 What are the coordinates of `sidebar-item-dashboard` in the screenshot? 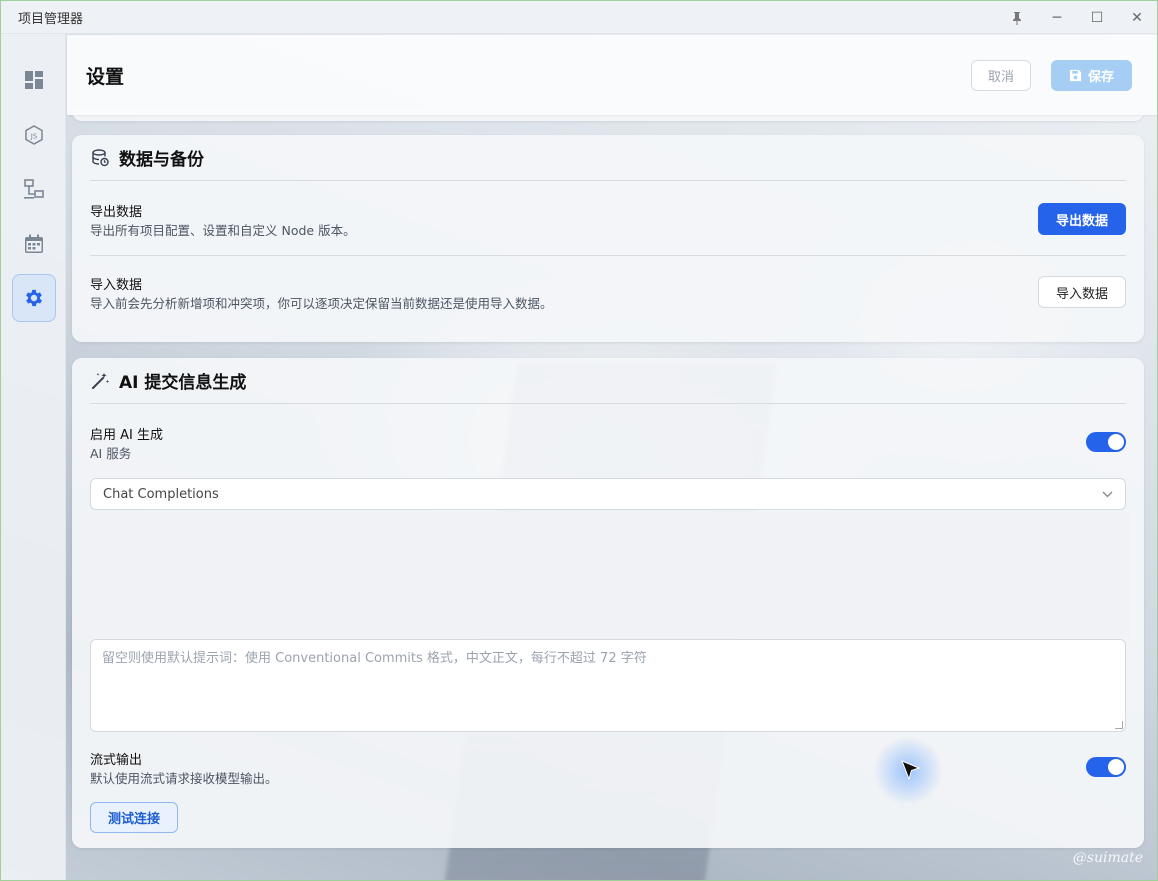 It's located at (34, 80).